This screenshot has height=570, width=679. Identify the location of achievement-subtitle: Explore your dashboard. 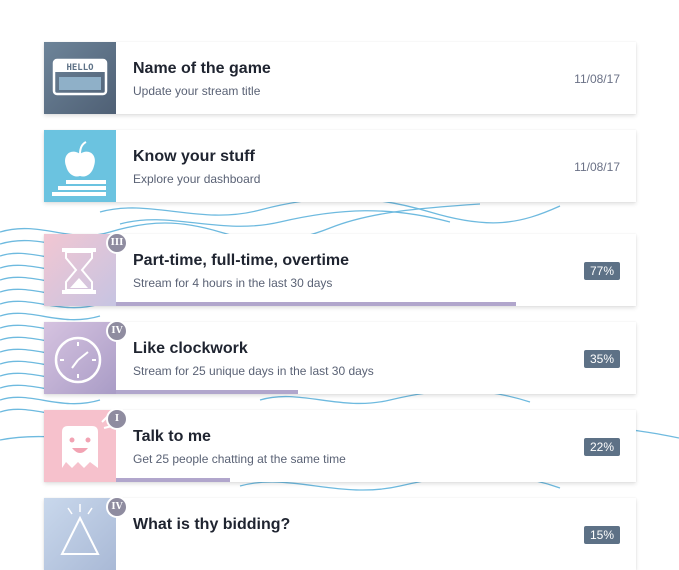
(197, 179).